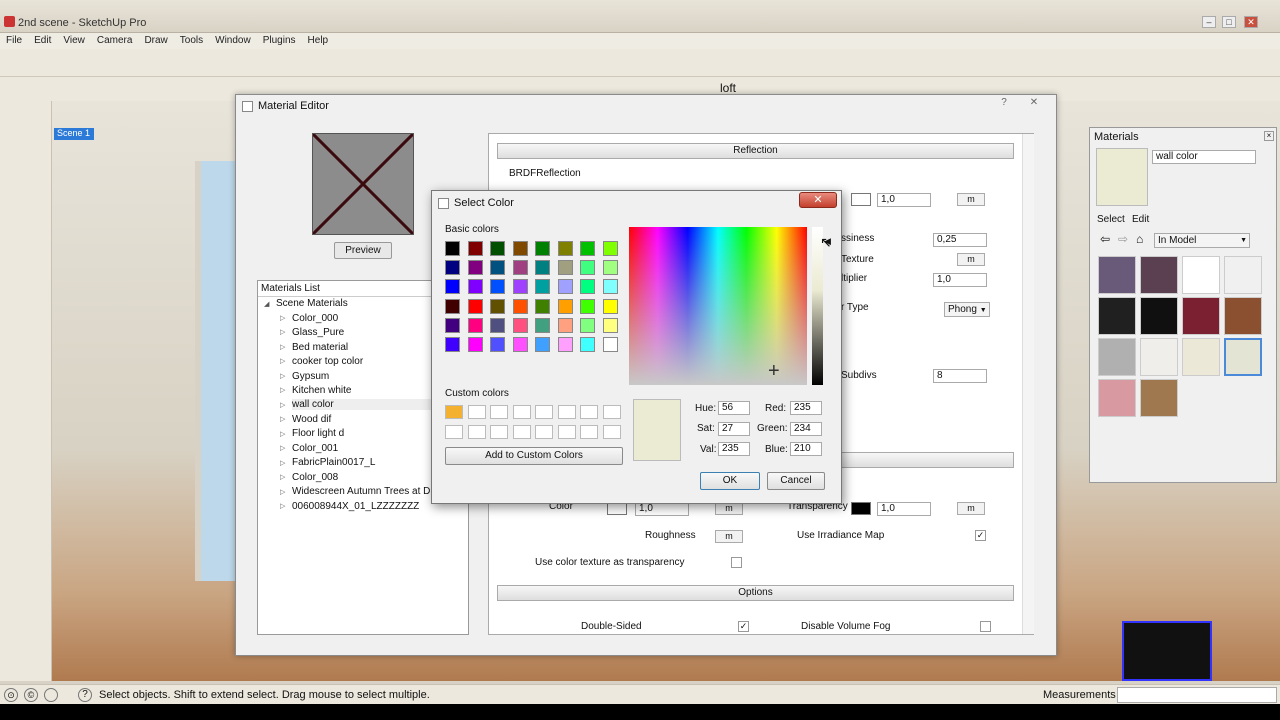  What do you see at coordinates (355, 506) in the screenshot?
I see `material-item: 006008944X_01_LZZZZZZZ` at bounding box center [355, 506].